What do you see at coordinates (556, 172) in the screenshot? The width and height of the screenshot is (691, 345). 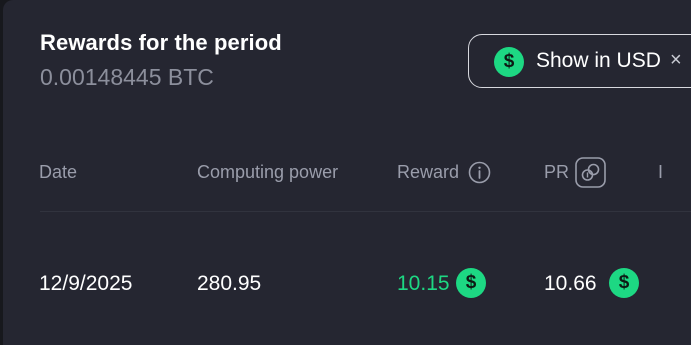 I see `column-header-pr: PR` at bounding box center [556, 172].